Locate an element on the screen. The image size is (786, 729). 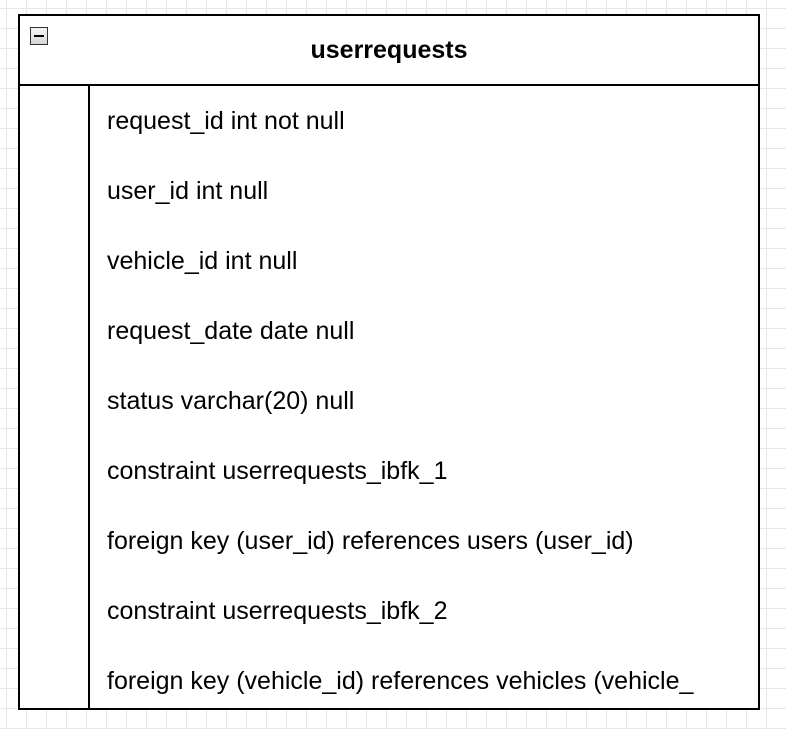
table-title: userrequests is located at coordinates (389, 50).